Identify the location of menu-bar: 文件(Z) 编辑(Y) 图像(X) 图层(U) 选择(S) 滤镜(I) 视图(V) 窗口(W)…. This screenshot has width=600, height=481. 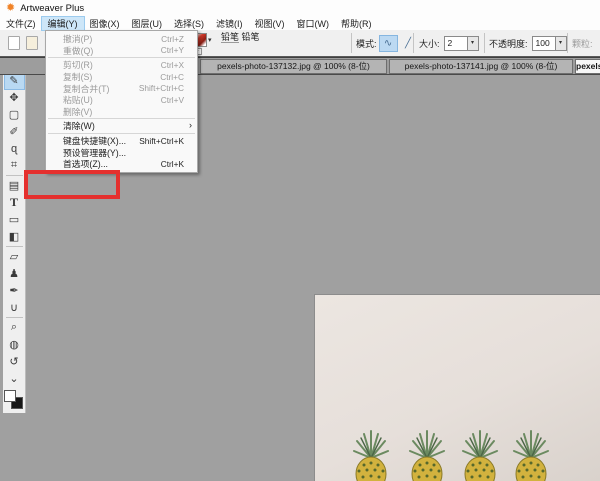
(300, 23).